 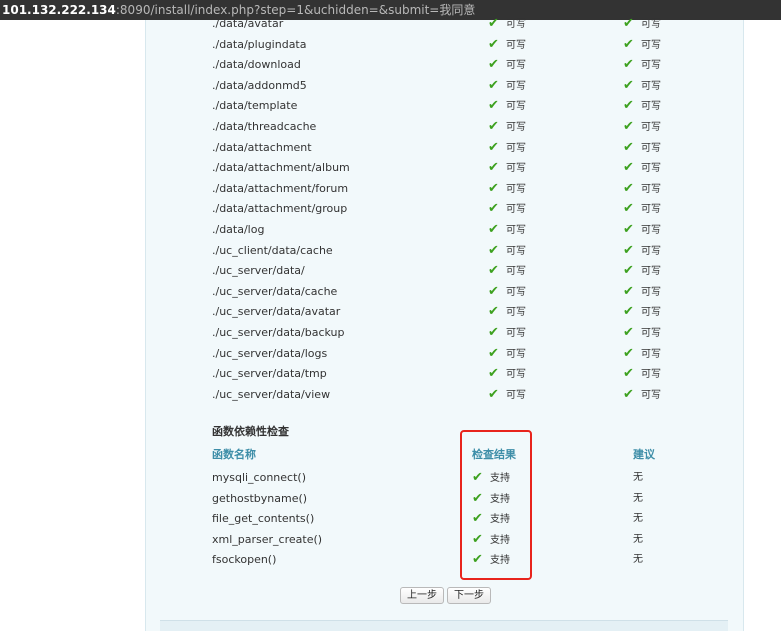 I want to click on directory-row: ./data/attachment/group ✔ 可写 ✔ 可写, so click(x=447, y=209).